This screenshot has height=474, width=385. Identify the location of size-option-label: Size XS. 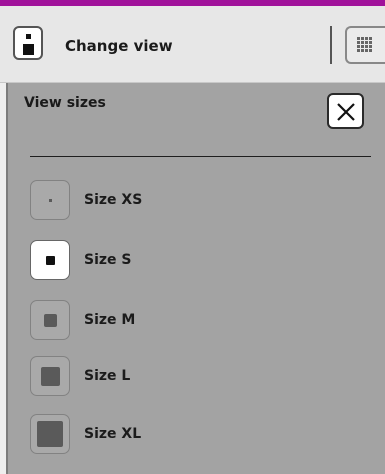
(113, 200).